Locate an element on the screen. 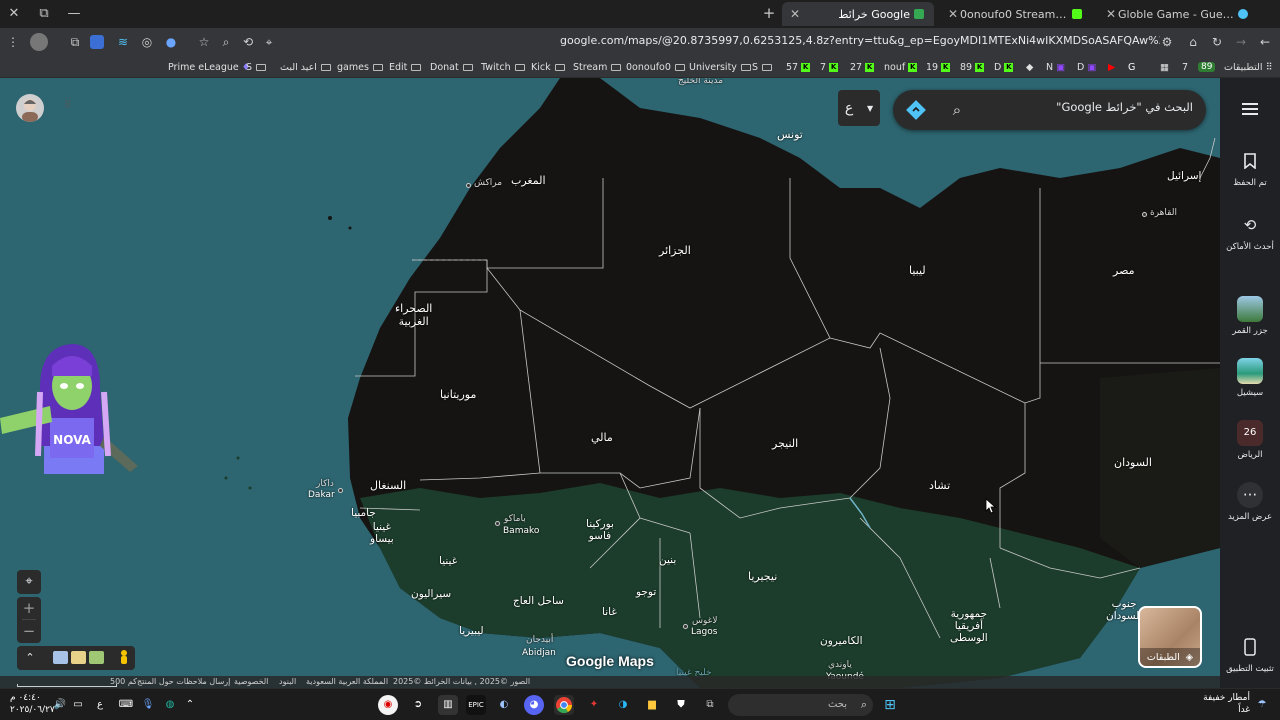 This screenshot has width=1280, height=720. bookmark-item: Prime eLeague ♦ is located at coordinates (209, 67).